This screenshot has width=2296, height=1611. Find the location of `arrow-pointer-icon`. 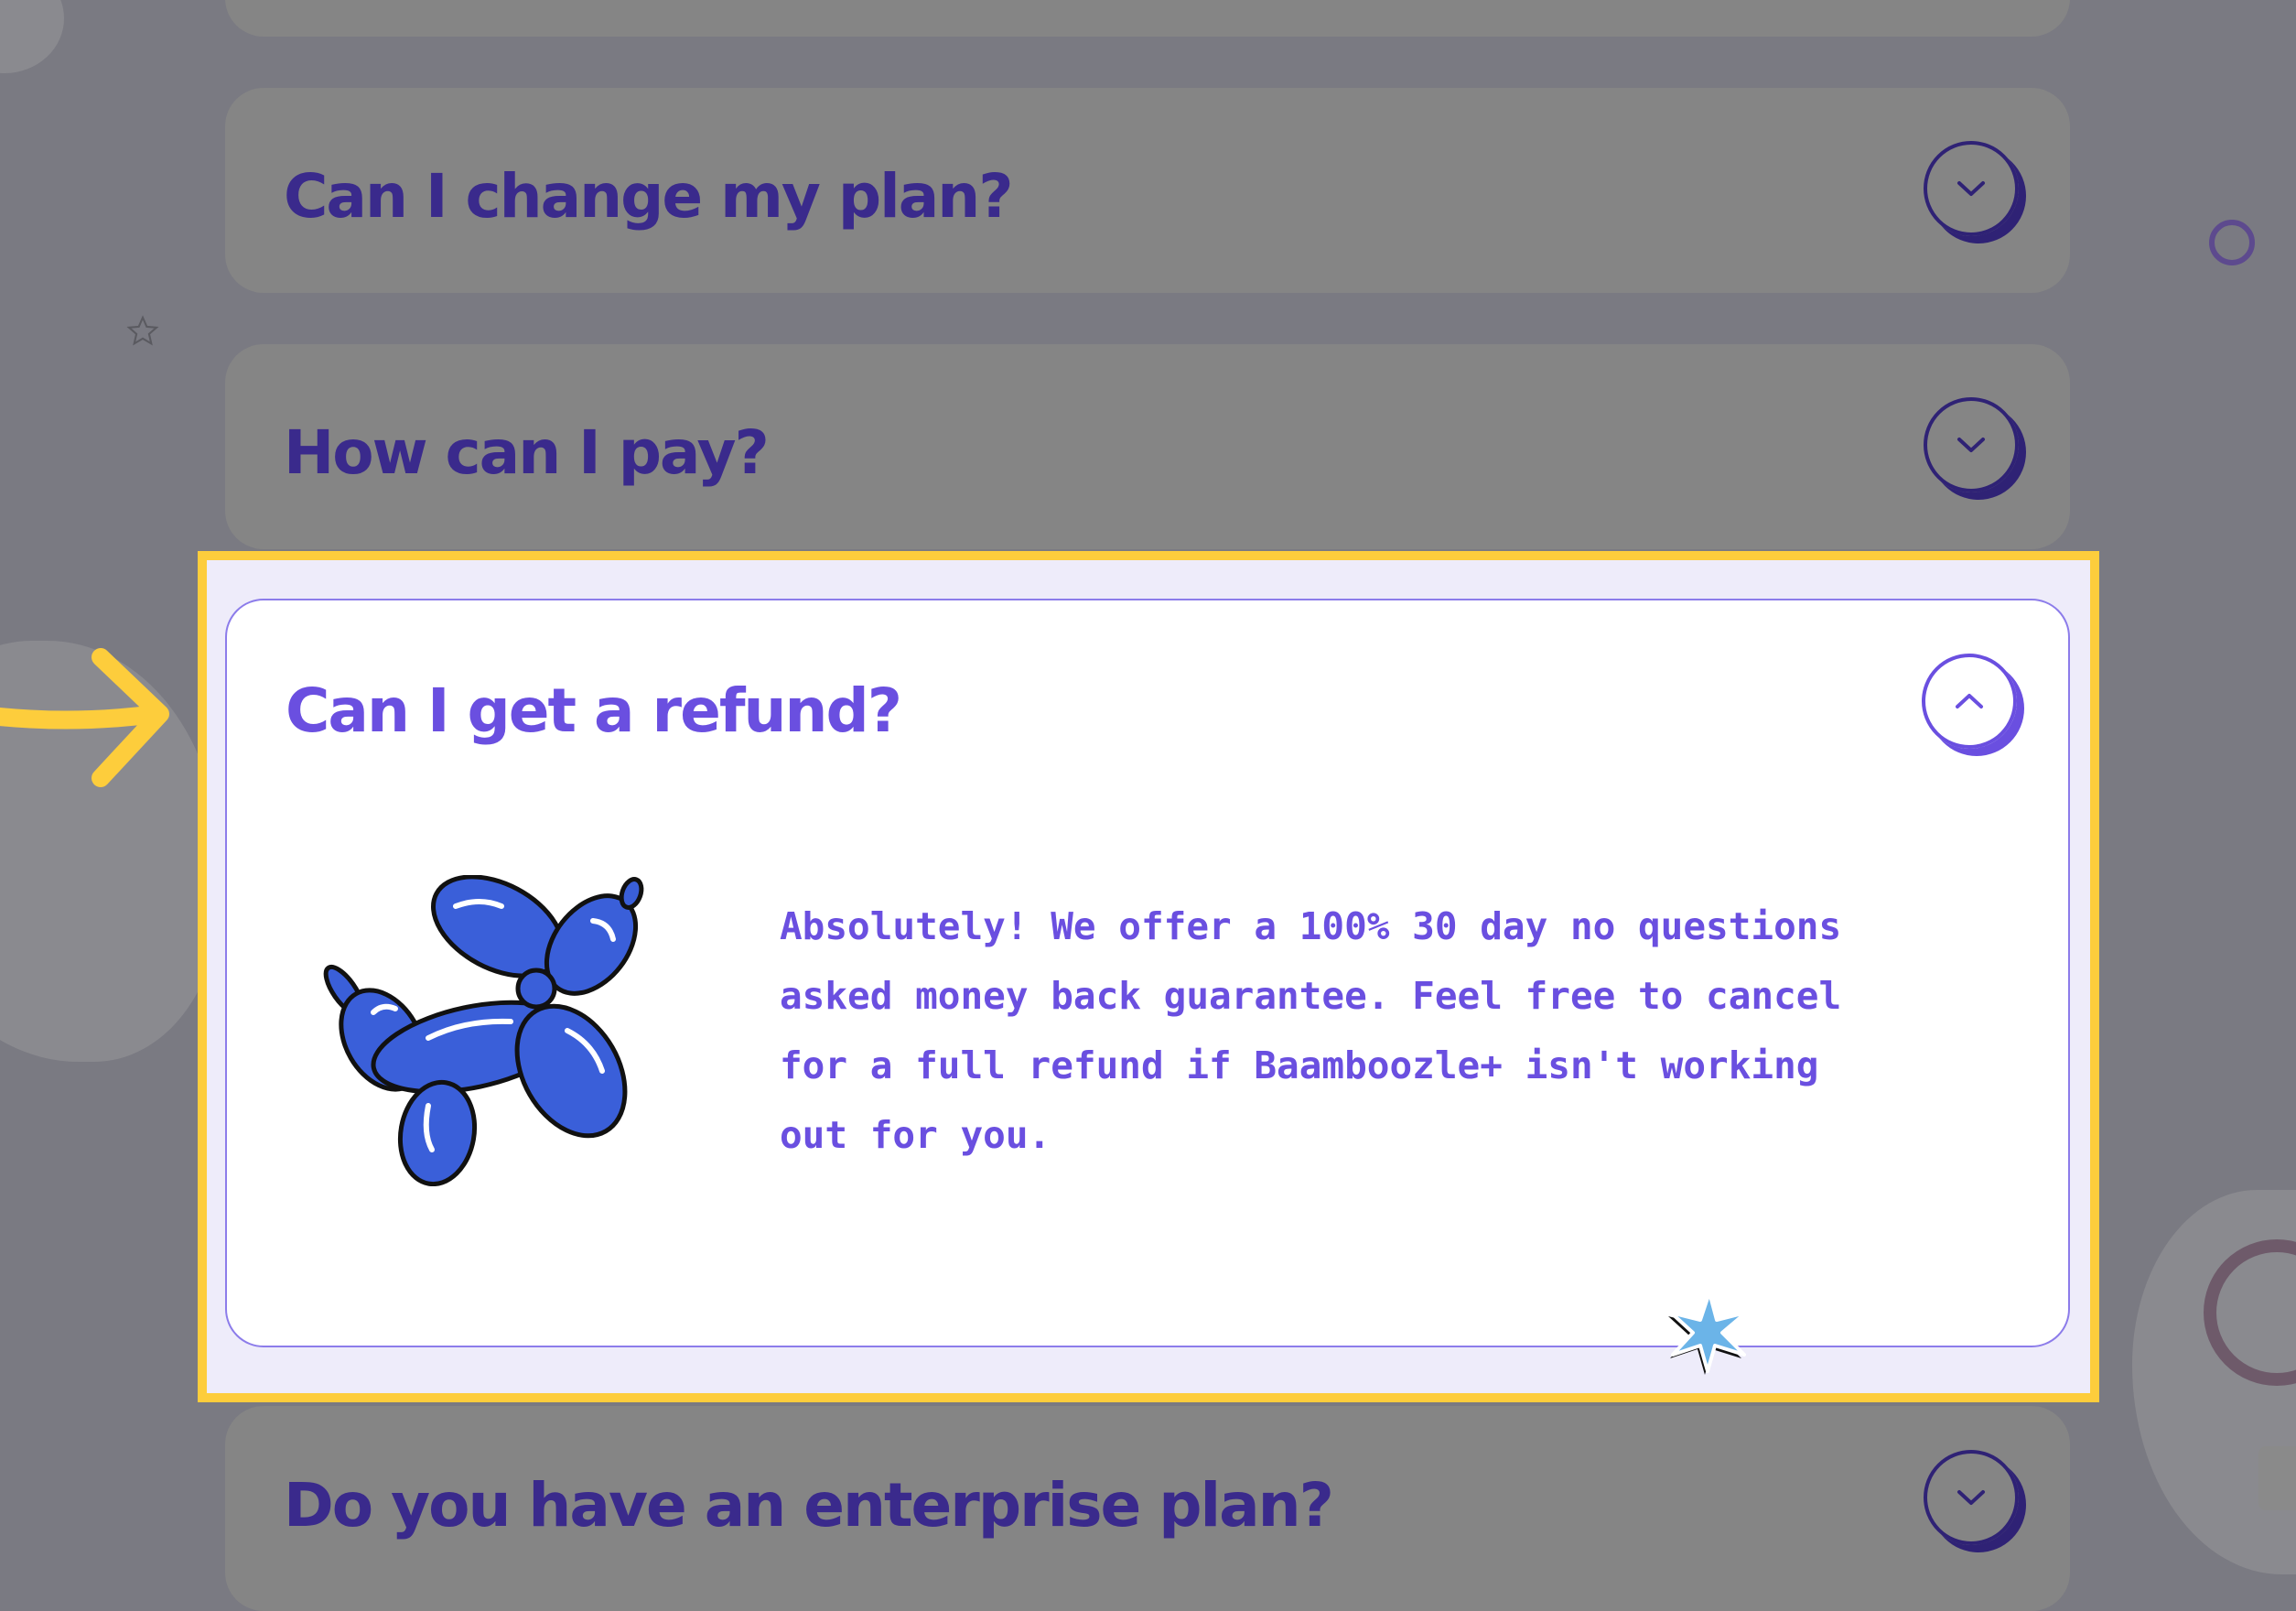

arrow-pointer-icon is located at coordinates (85, 717).